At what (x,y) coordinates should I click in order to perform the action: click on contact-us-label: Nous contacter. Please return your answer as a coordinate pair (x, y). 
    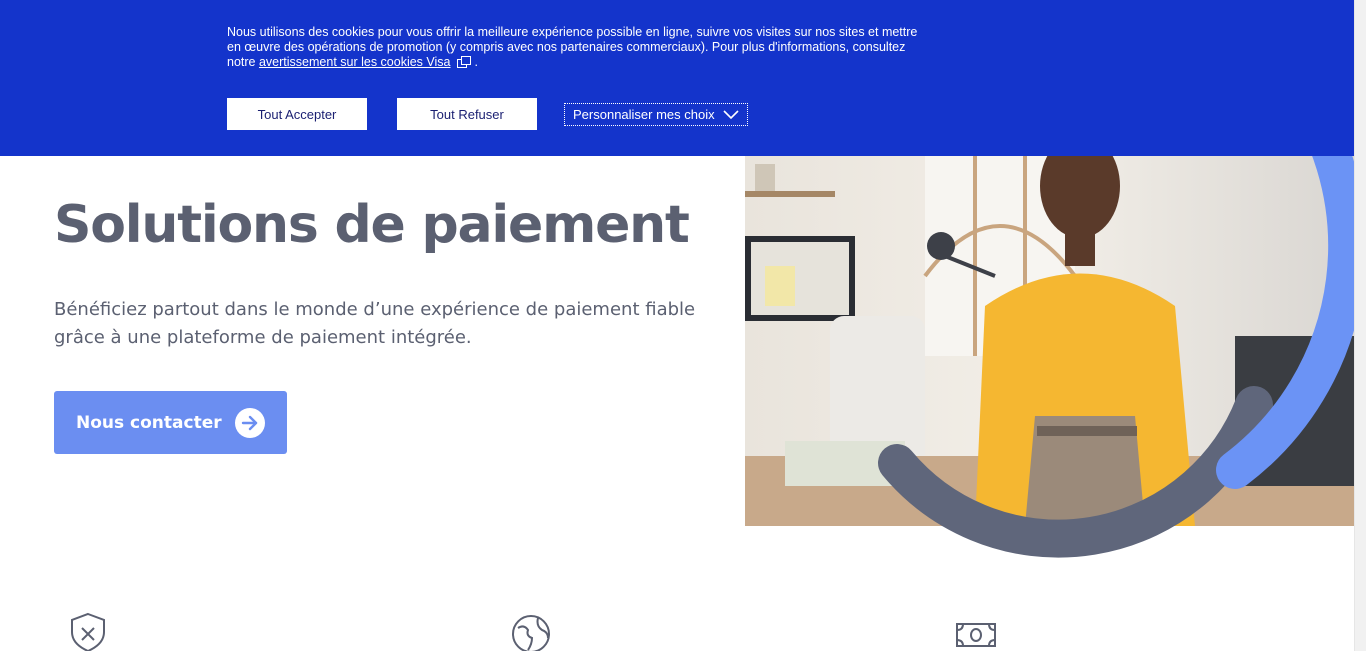
    Looking at the image, I should click on (149, 422).